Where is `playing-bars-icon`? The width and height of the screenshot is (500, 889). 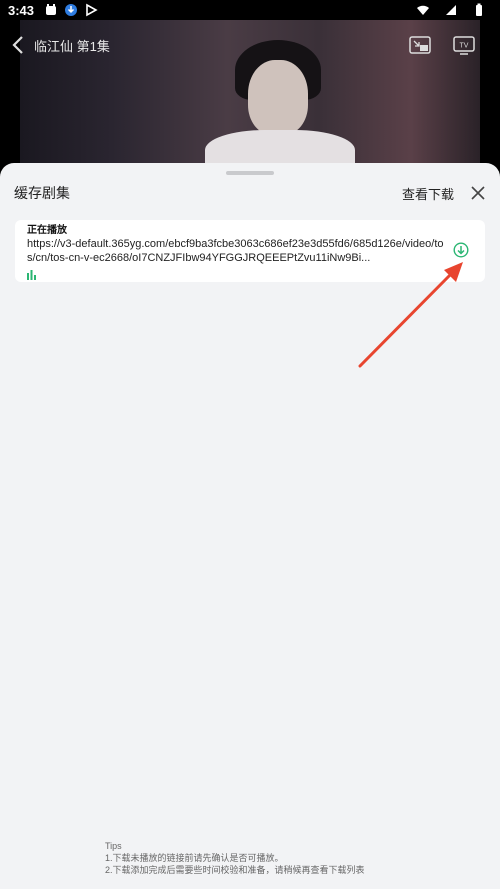
playing-bars-icon is located at coordinates (31, 275).